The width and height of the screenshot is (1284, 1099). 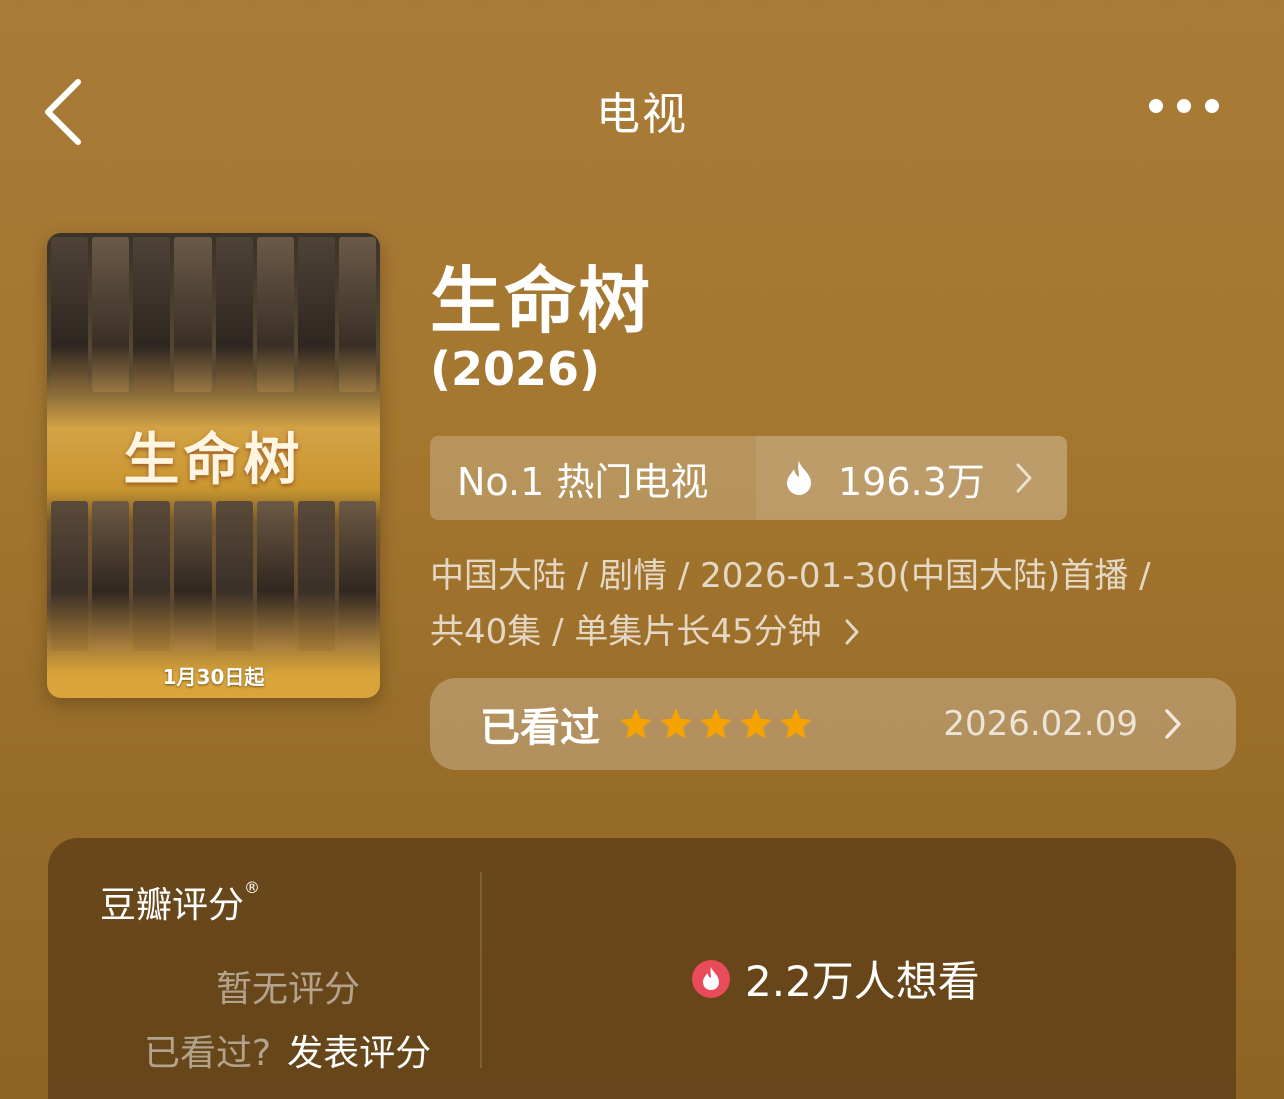 I want to click on score-label-text: 豆瓣评分, so click(x=172, y=905).